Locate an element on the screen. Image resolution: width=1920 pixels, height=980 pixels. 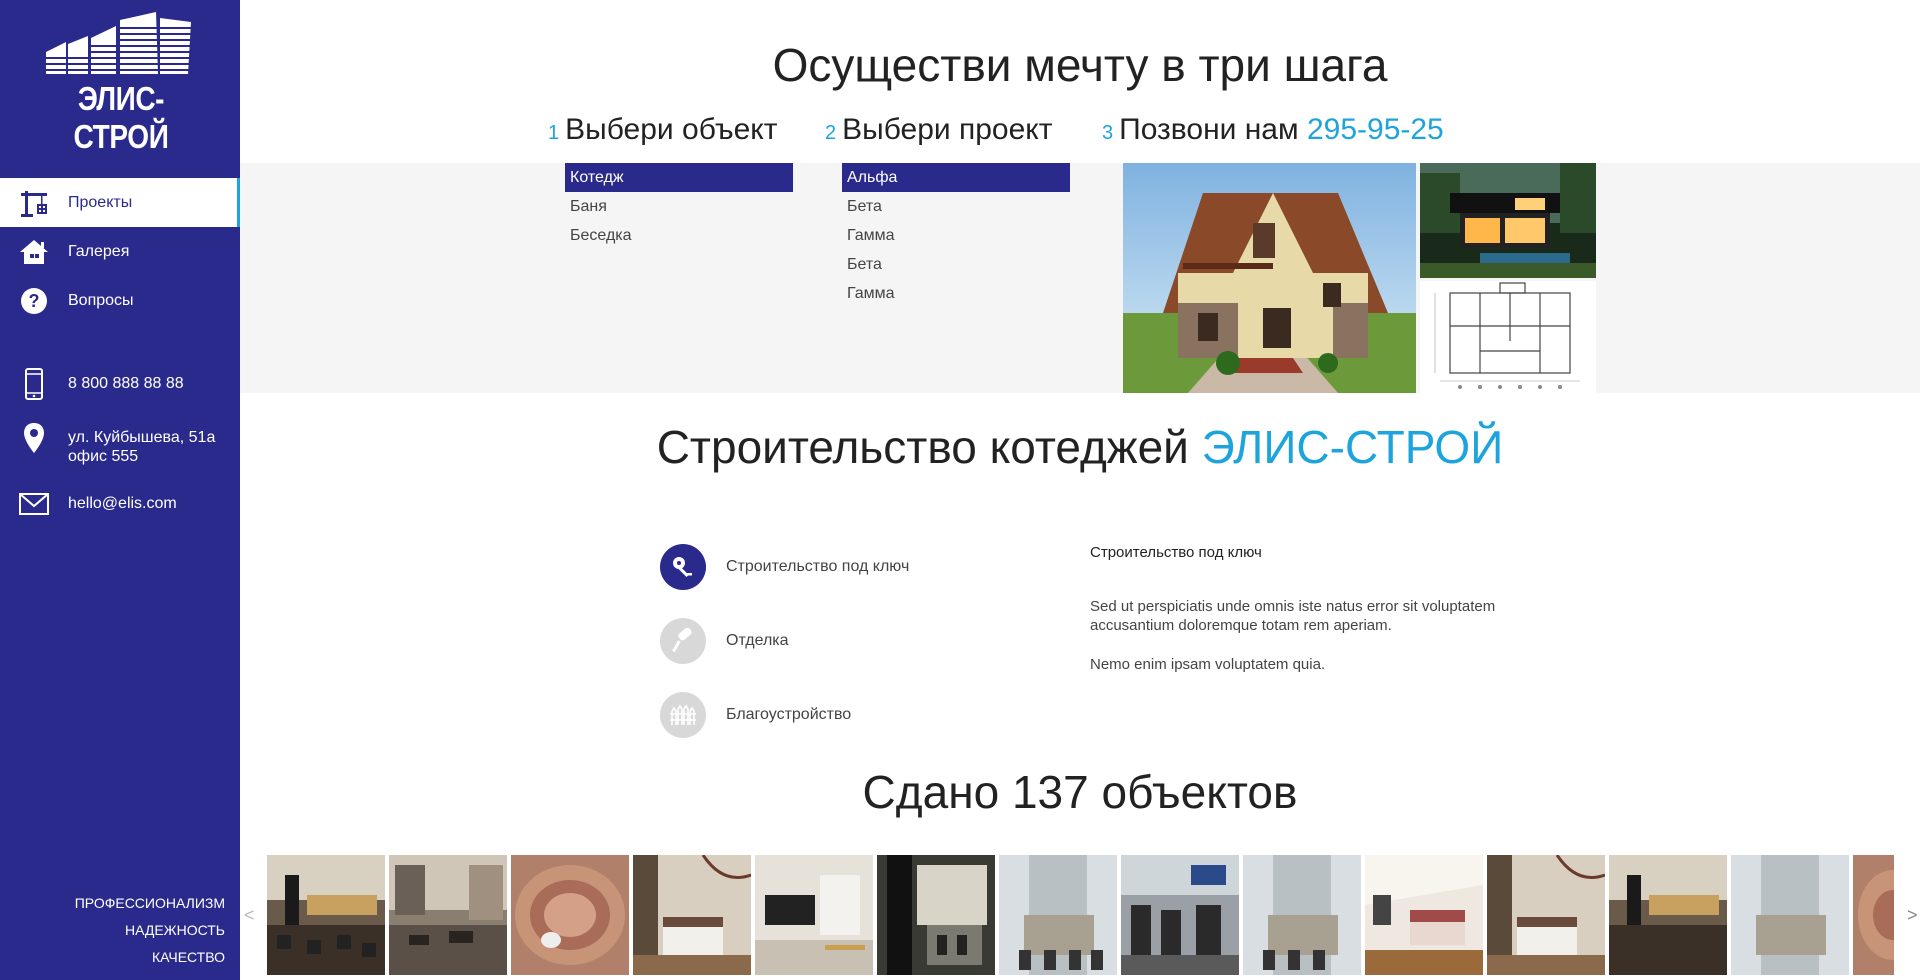
email: hello@elis.com is located at coordinates (122, 503).